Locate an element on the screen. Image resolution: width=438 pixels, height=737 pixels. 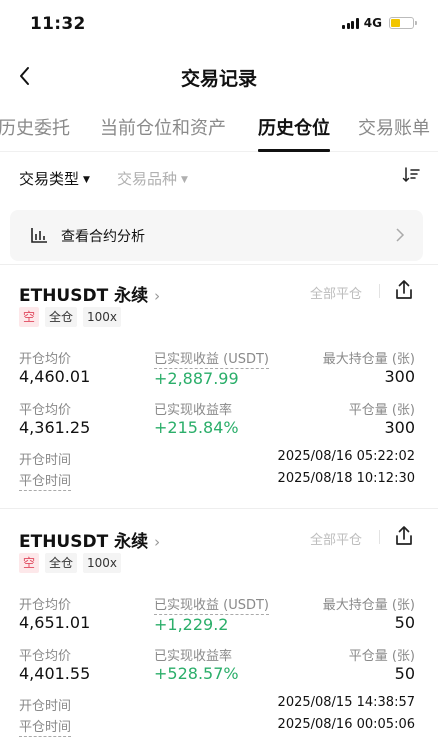
card-divider is located at coordinates (219, 508).